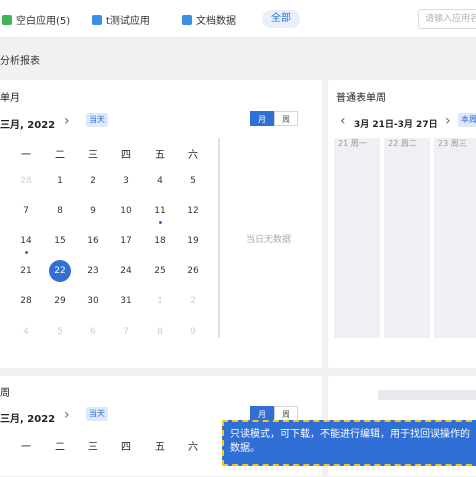 This screenshot has width=476, height=477. I want to click on chevron-left-icon: ‹, so click(343, 121).